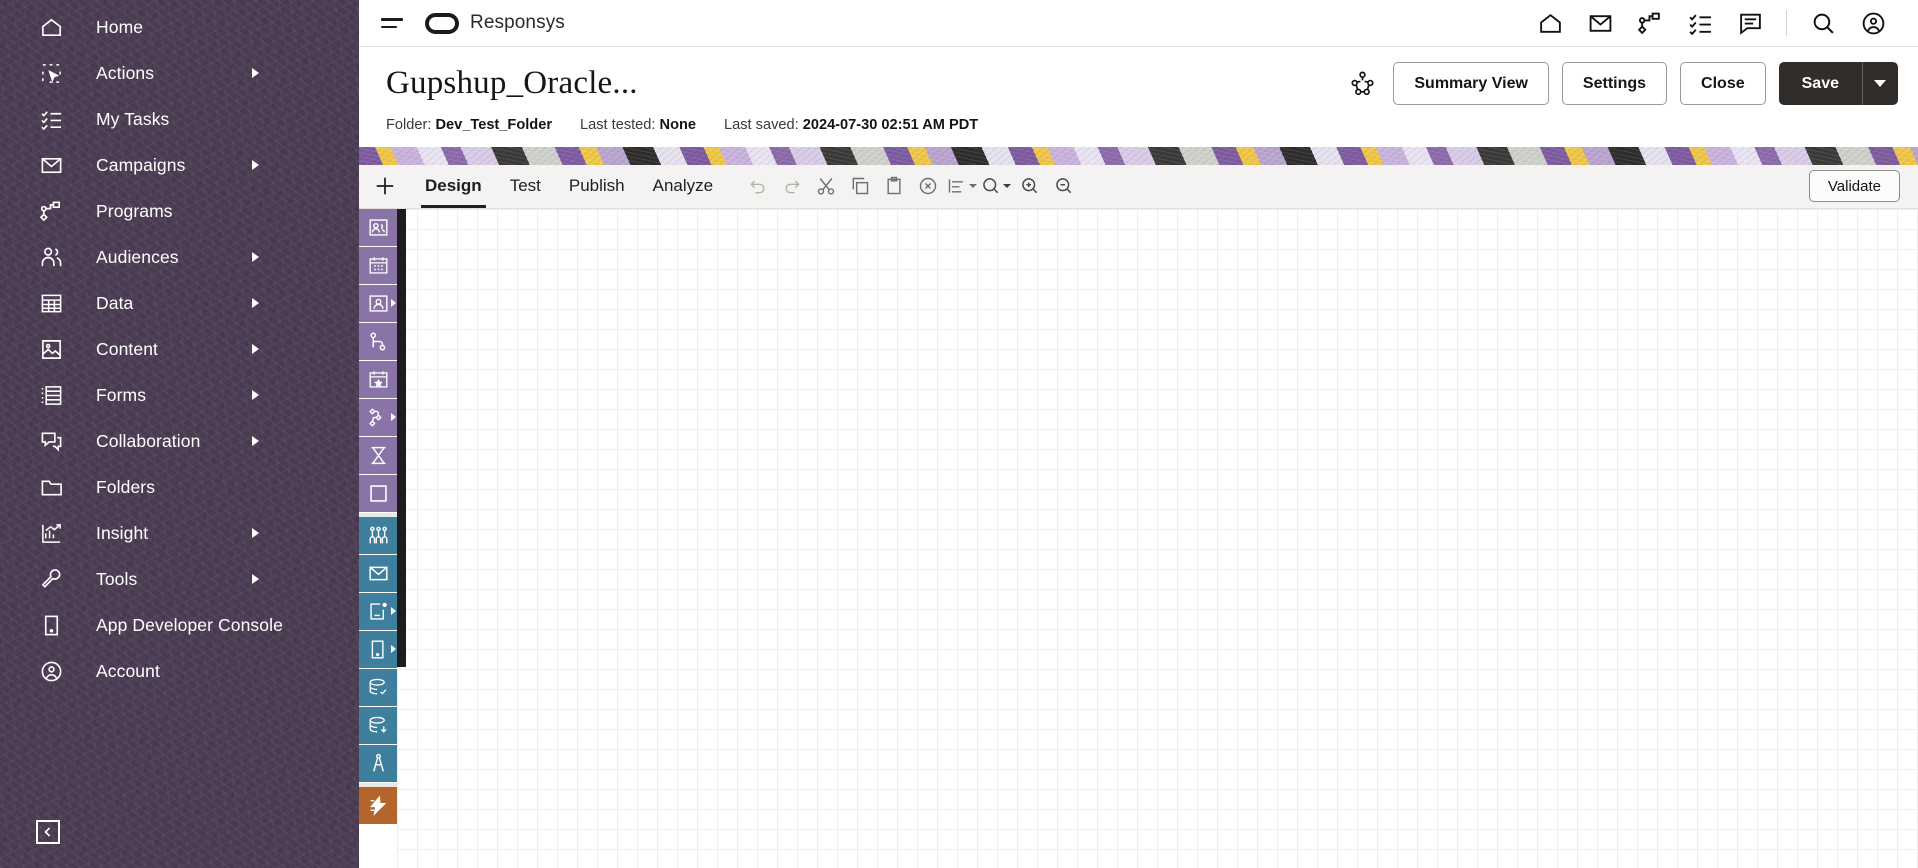  What do you see at coordinates (179, 533) in the screenshot?
I see `sidebar-item-insight: Insight` at bounding box center [179, 533].